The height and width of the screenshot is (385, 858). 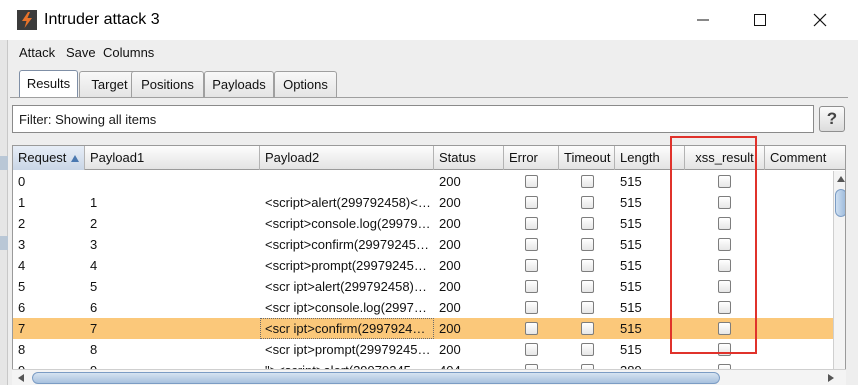 What do you see at coordinates (429, 20) in the screenshot?
I see `title-bar: Intruder attack 3` at bounding box center [429, 20].